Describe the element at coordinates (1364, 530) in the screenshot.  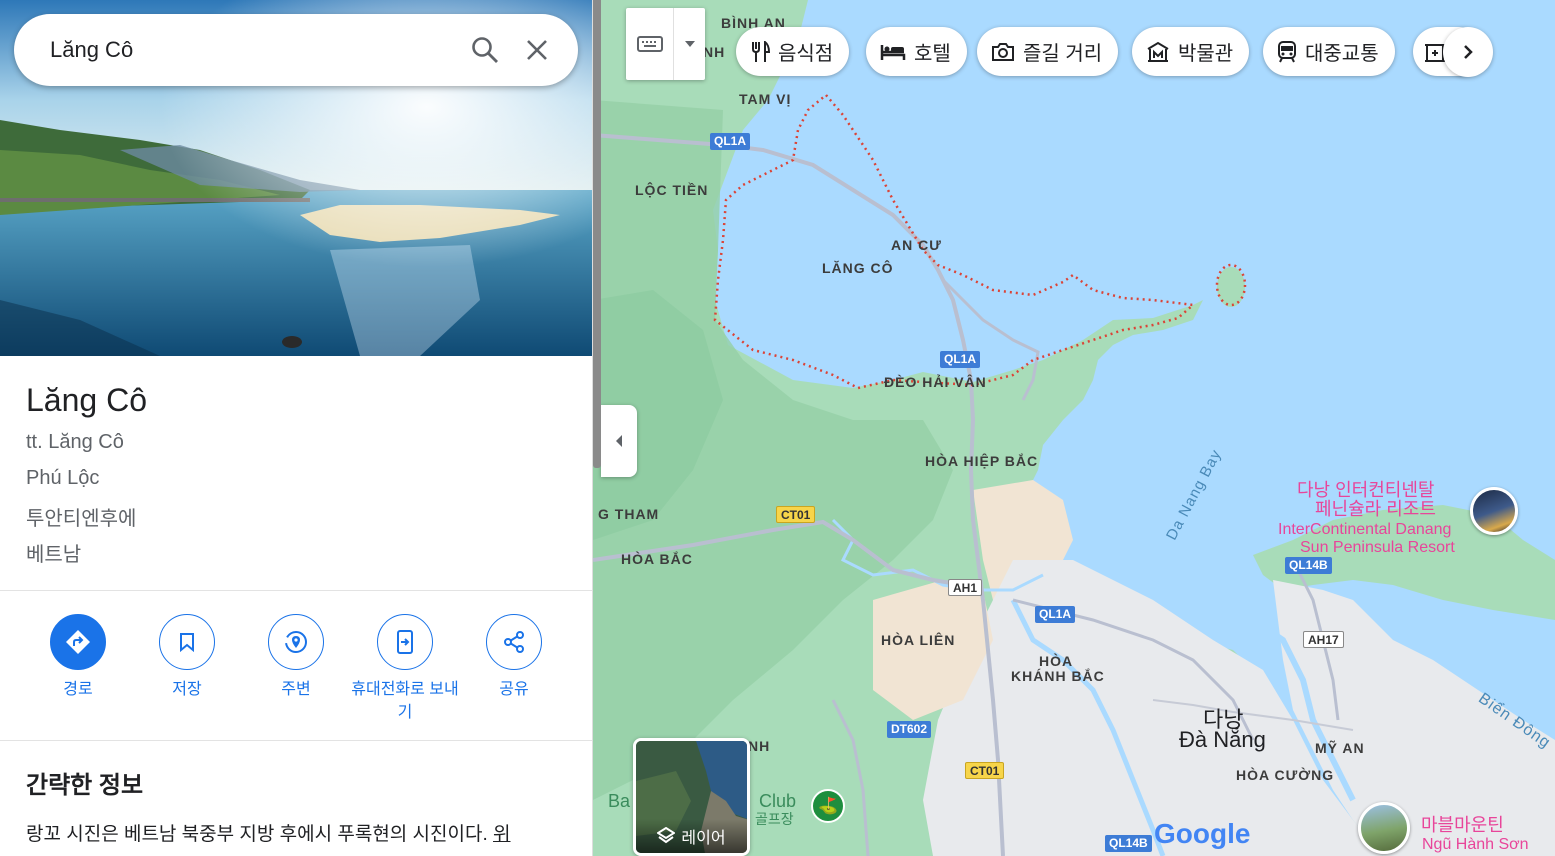
I see `poi-label-en: InterContinental Danang` at that location.